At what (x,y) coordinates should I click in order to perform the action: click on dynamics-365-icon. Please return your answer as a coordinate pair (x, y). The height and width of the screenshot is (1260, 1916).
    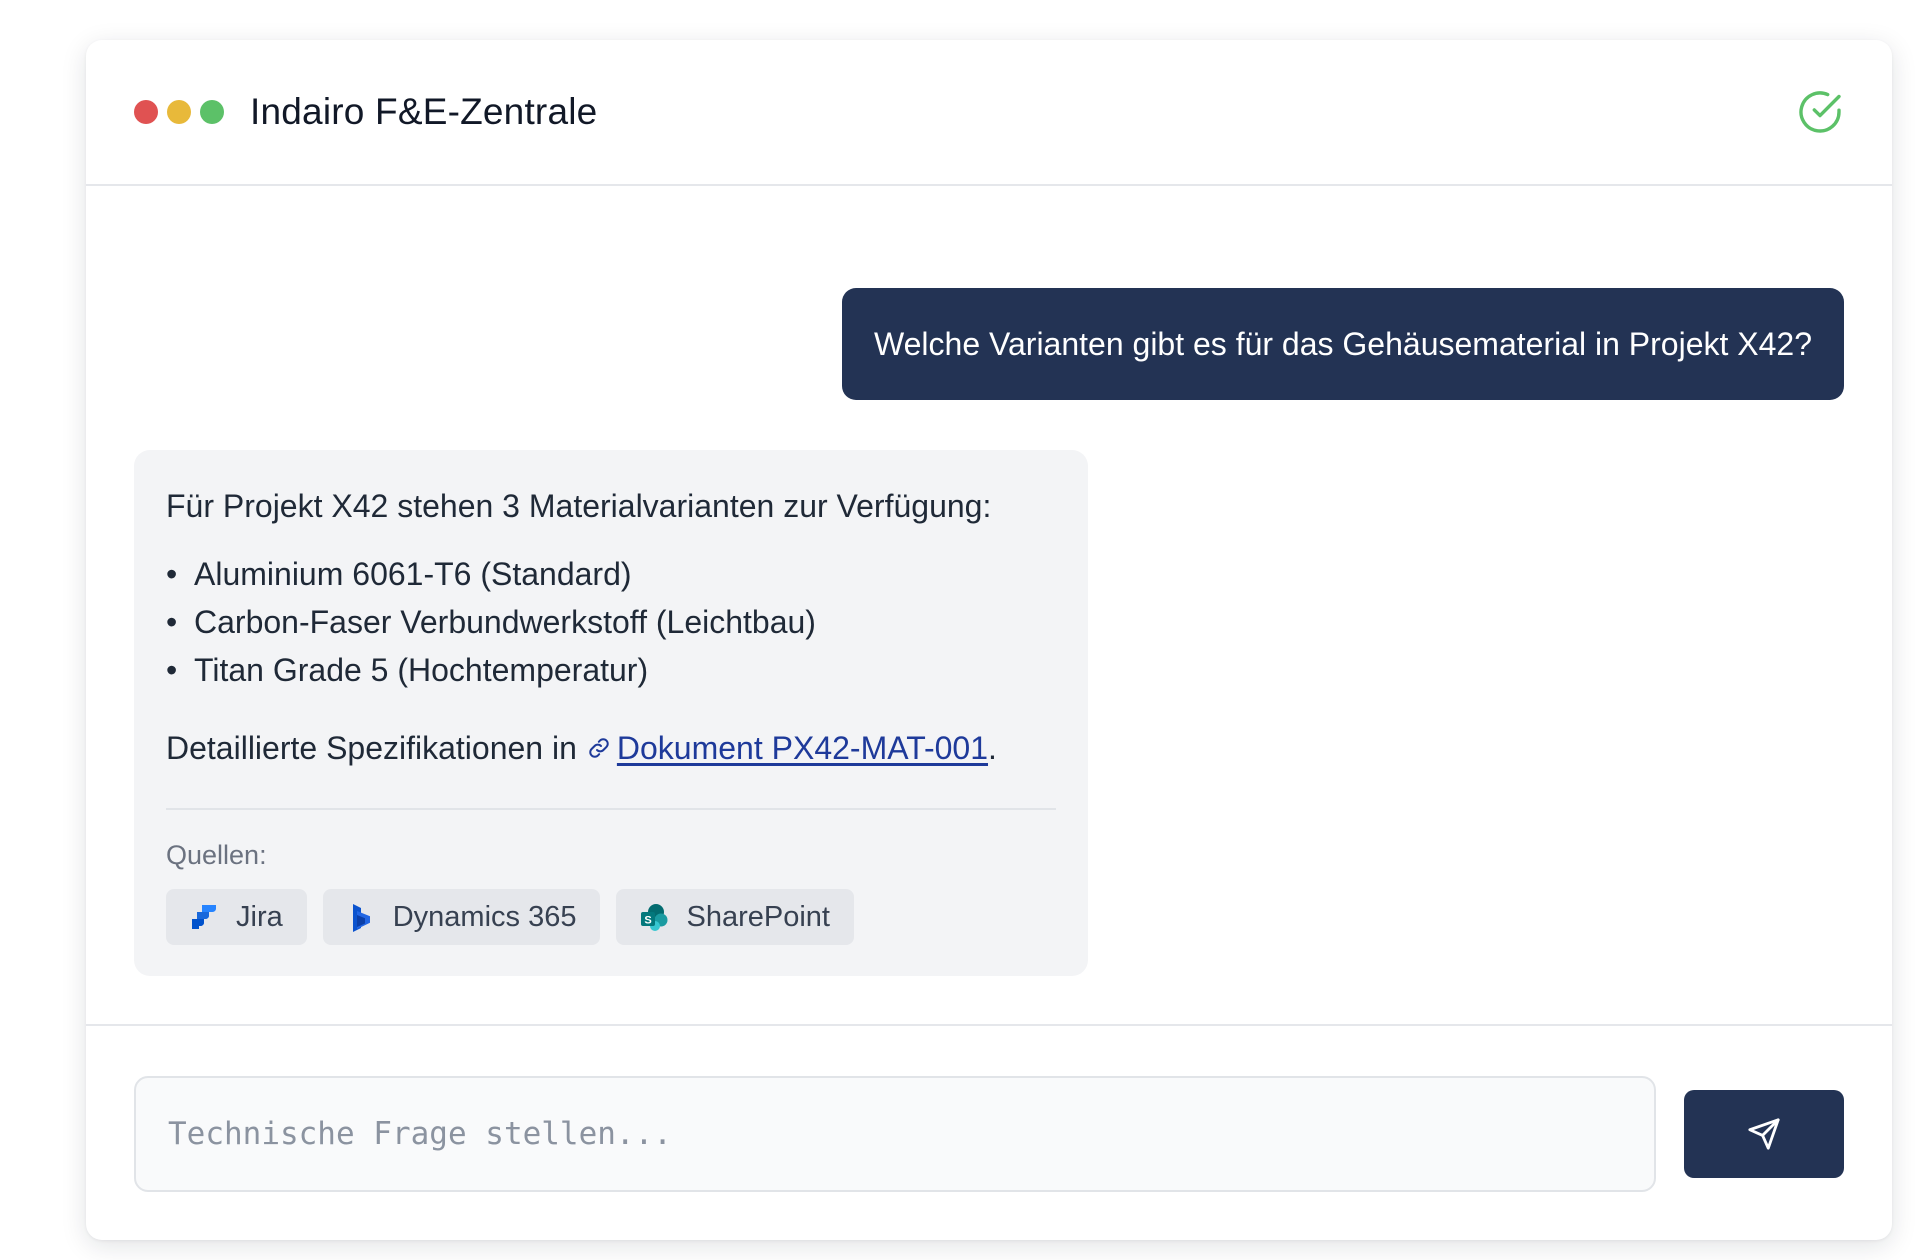
    Looking at the image, I should click on (361, 918).